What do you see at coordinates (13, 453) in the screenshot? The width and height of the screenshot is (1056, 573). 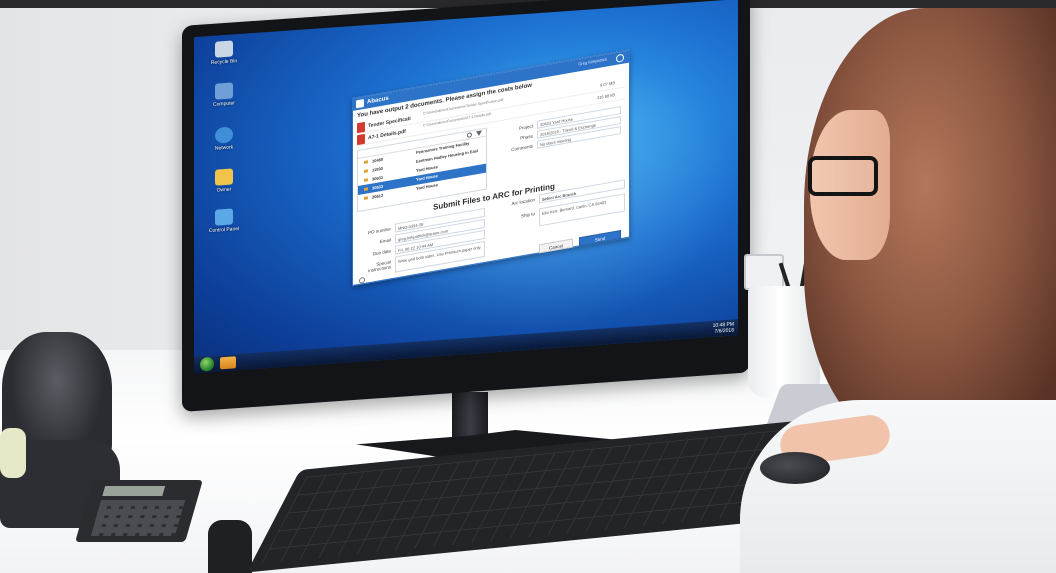 I see `tape-dispenser` at bounding box center [13, 453].